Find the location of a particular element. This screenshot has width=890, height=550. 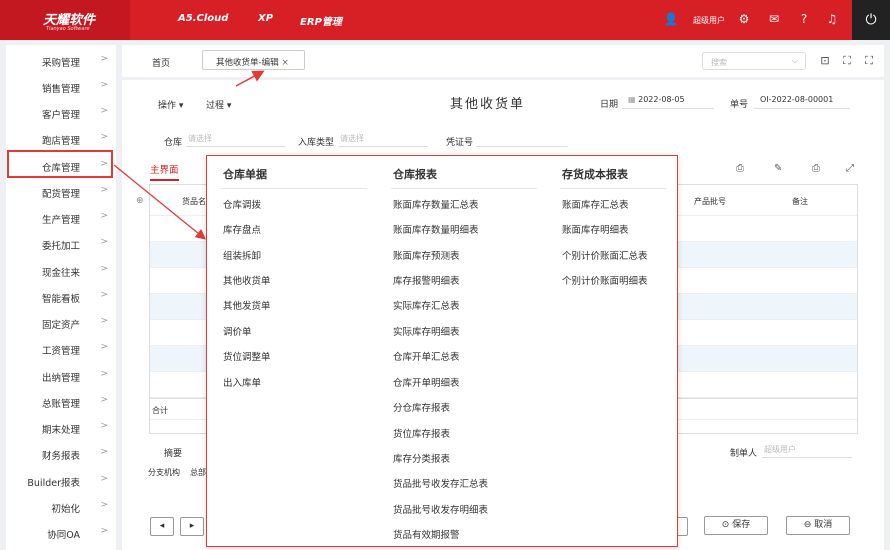

sidebar-item-period-end: 期末处理 > is located at coordinates (61, 427).